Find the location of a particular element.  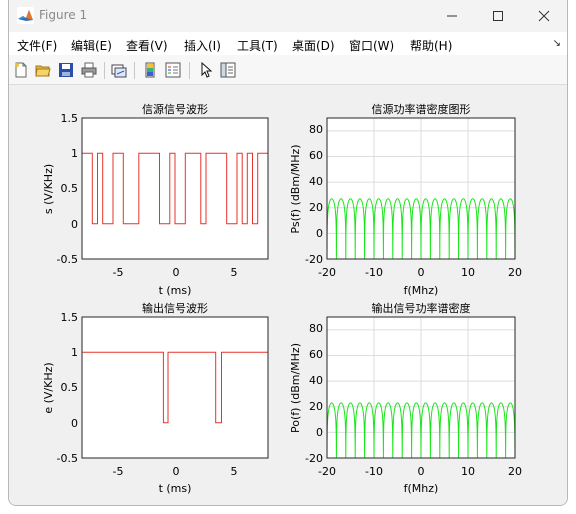

print-icon is located at coordinates (89, 70).